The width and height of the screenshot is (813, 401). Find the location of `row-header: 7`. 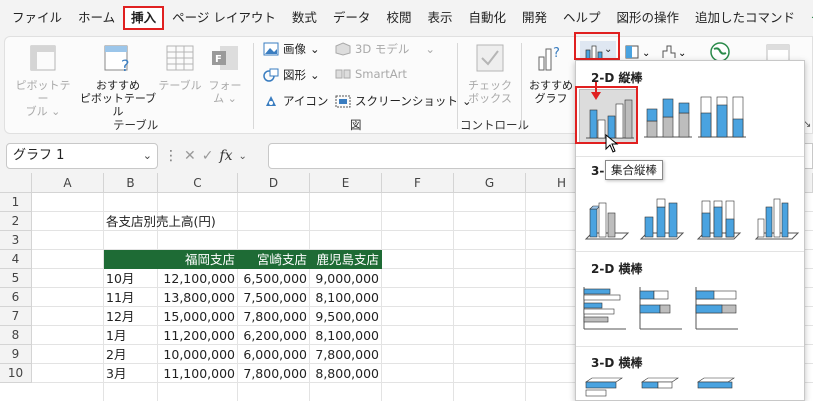

row-header: 7 is located at coordinates (16, 316).